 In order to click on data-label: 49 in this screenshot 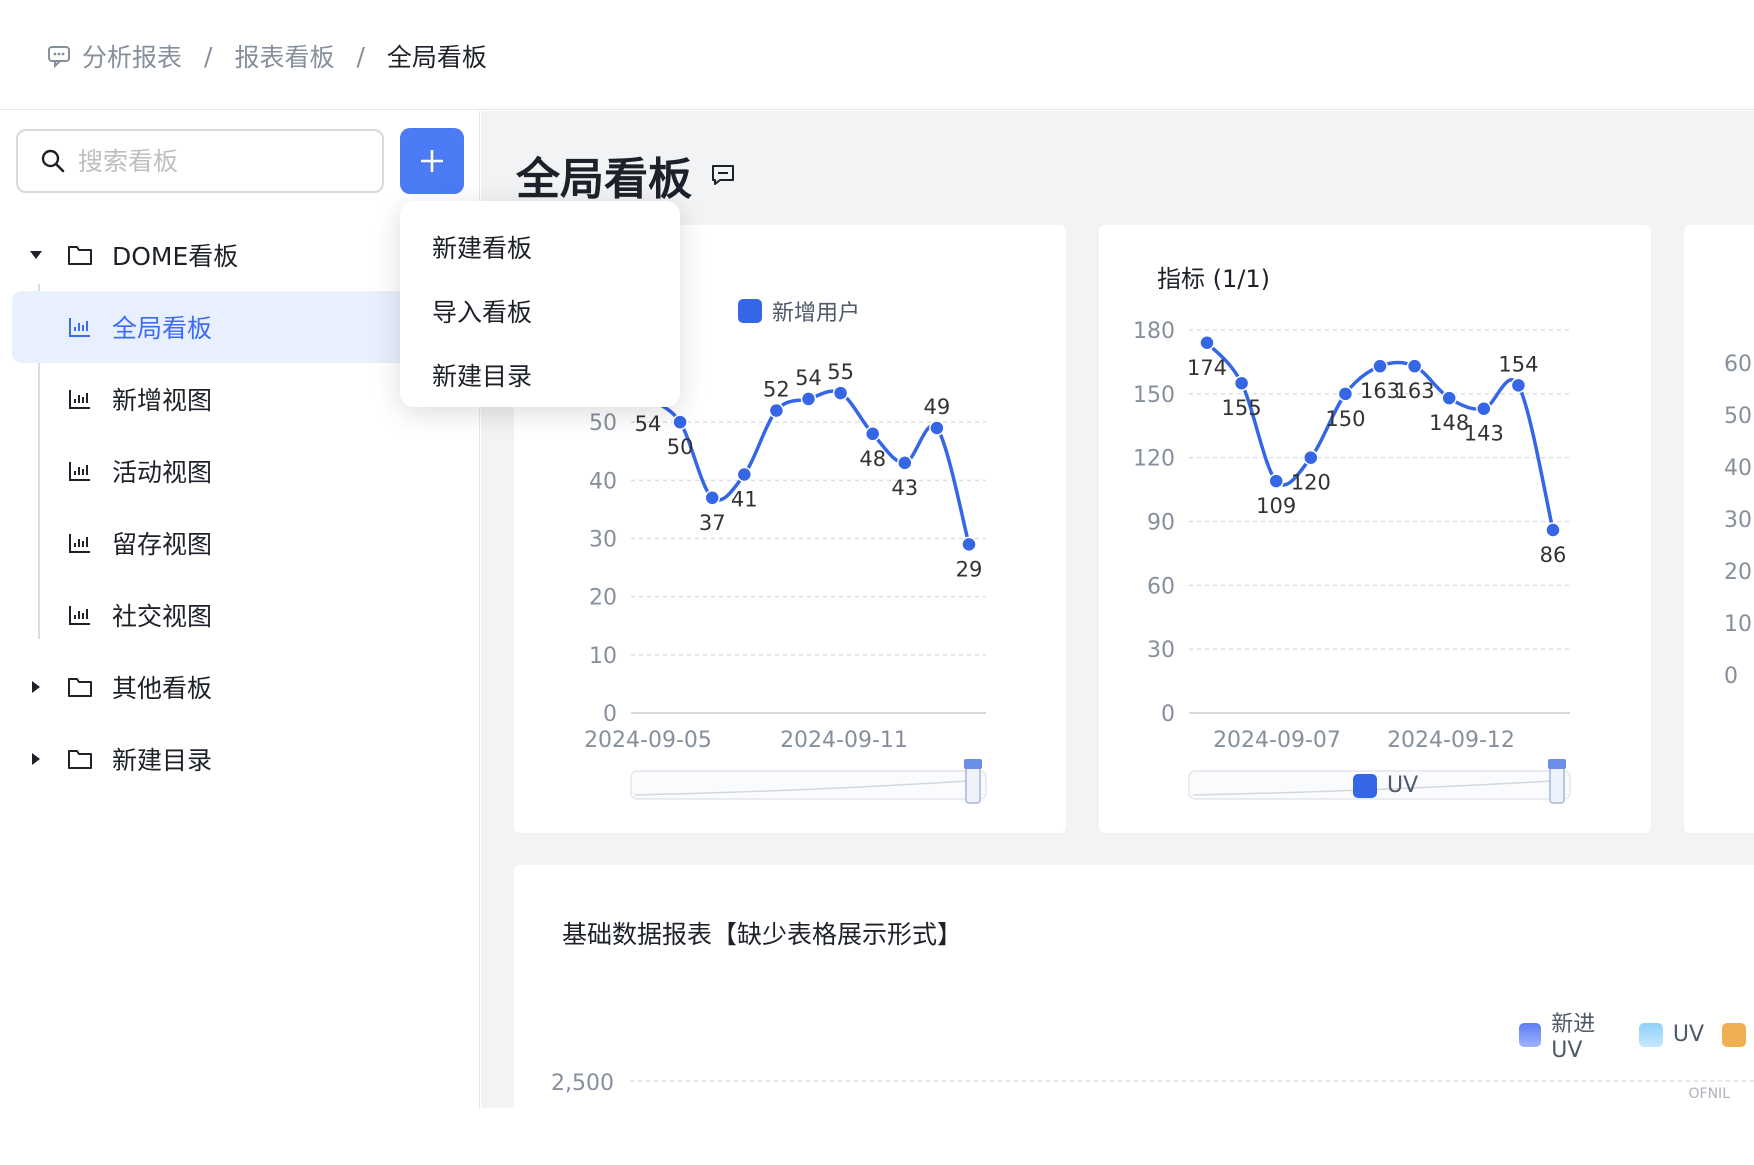, I will do `click(937, 407)`.